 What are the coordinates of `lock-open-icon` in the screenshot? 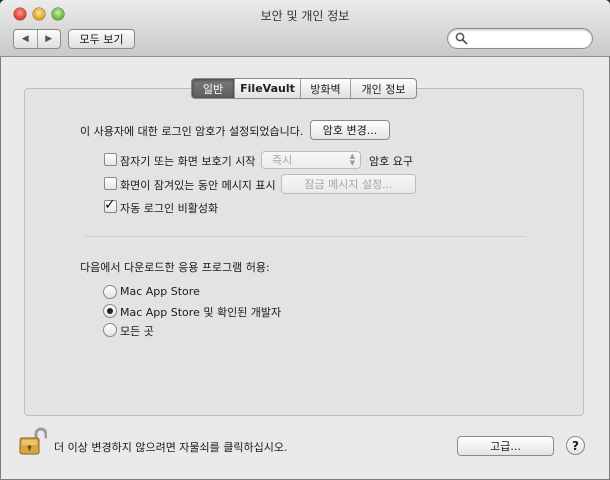 It's located at (33, 441).